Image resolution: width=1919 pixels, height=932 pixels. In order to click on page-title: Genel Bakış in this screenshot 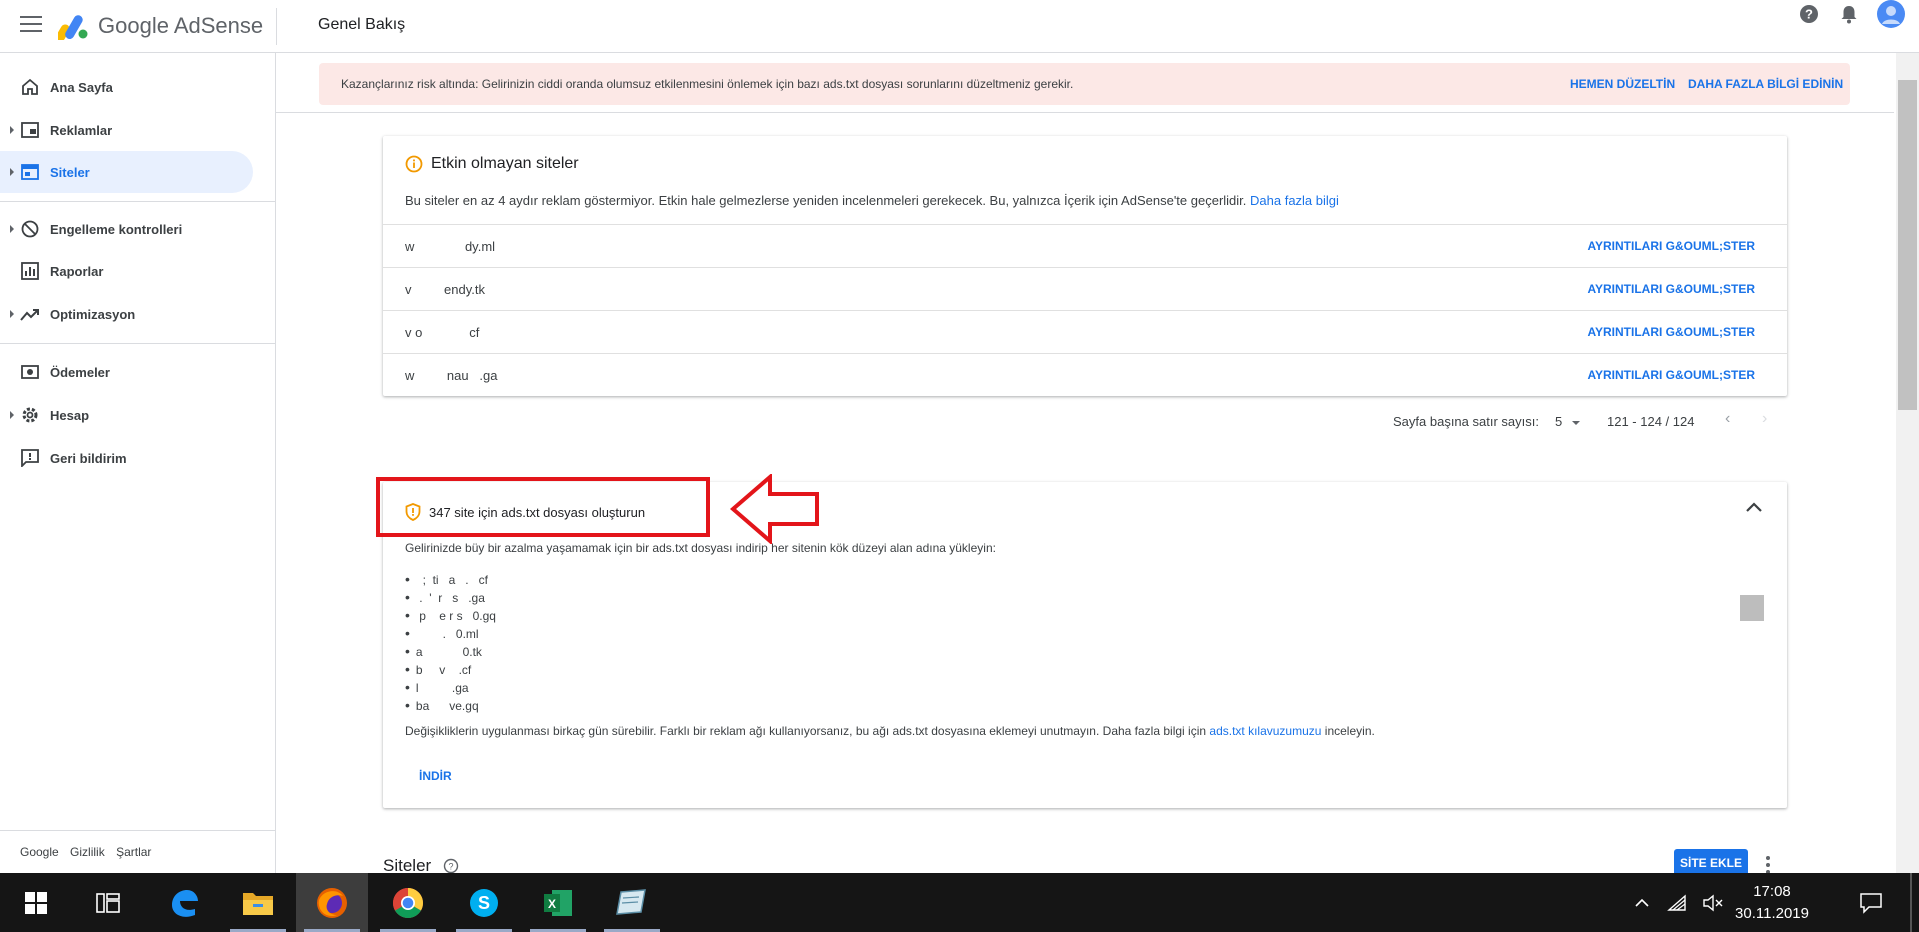, I will do `click(362, 24)`.